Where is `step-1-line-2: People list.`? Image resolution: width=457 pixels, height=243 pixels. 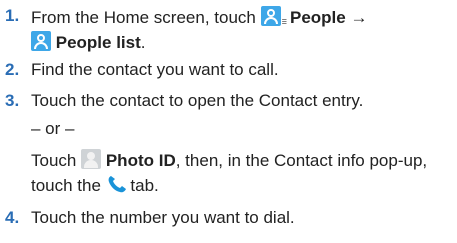
step-1-line-2: People list. is located at coordinates (88, 42).